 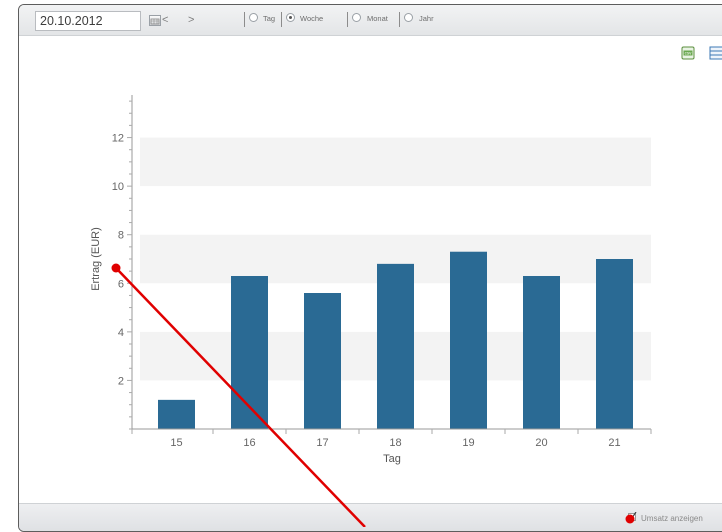 I want to click on x-tick-label: 18, so click(x=395, y=443).